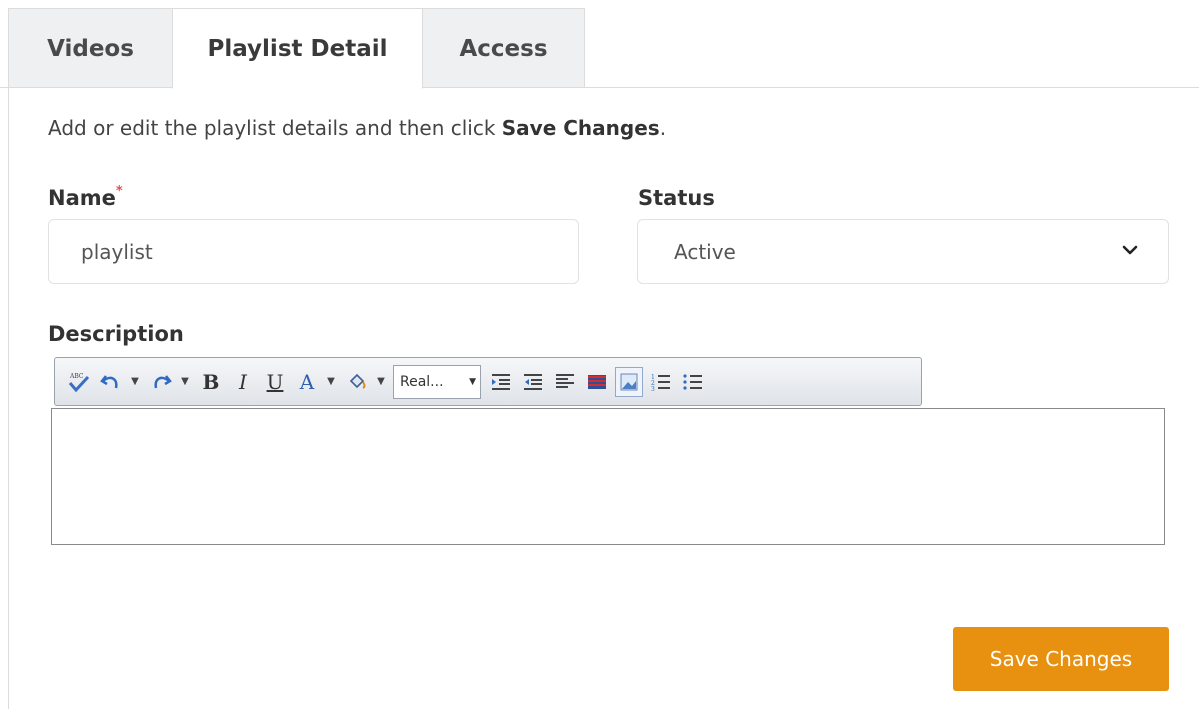 The width and height of the screenshot is (1199, 709). What do you see at coordinates (533, 382) in the screenshot?
I see `outdent-icon` at bounding box center [533, 382].